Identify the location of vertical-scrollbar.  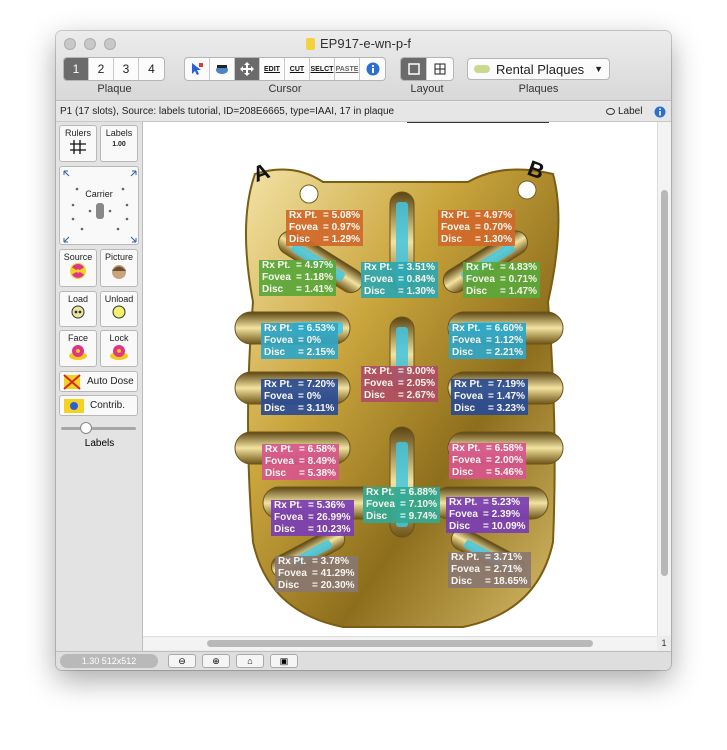
(664, 379).